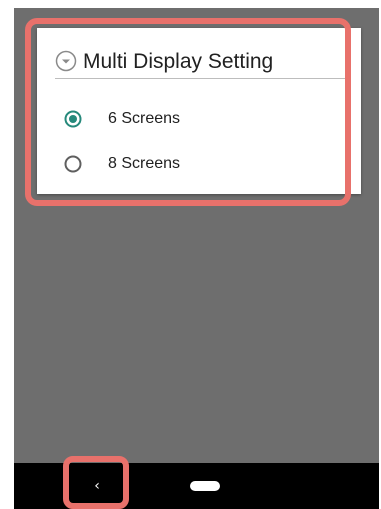 The image size is (381, 509). I want to click on radio-selected-icon, so click(73, 119).